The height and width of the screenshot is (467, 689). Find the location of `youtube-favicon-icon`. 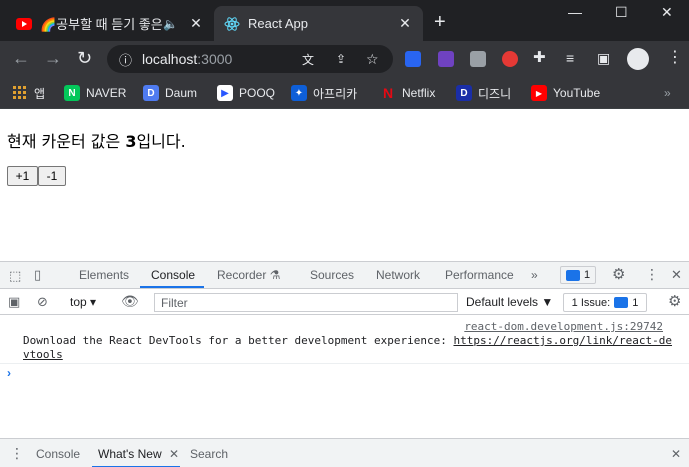

youtube-favicon-icon is located at coordinates (24, 24).